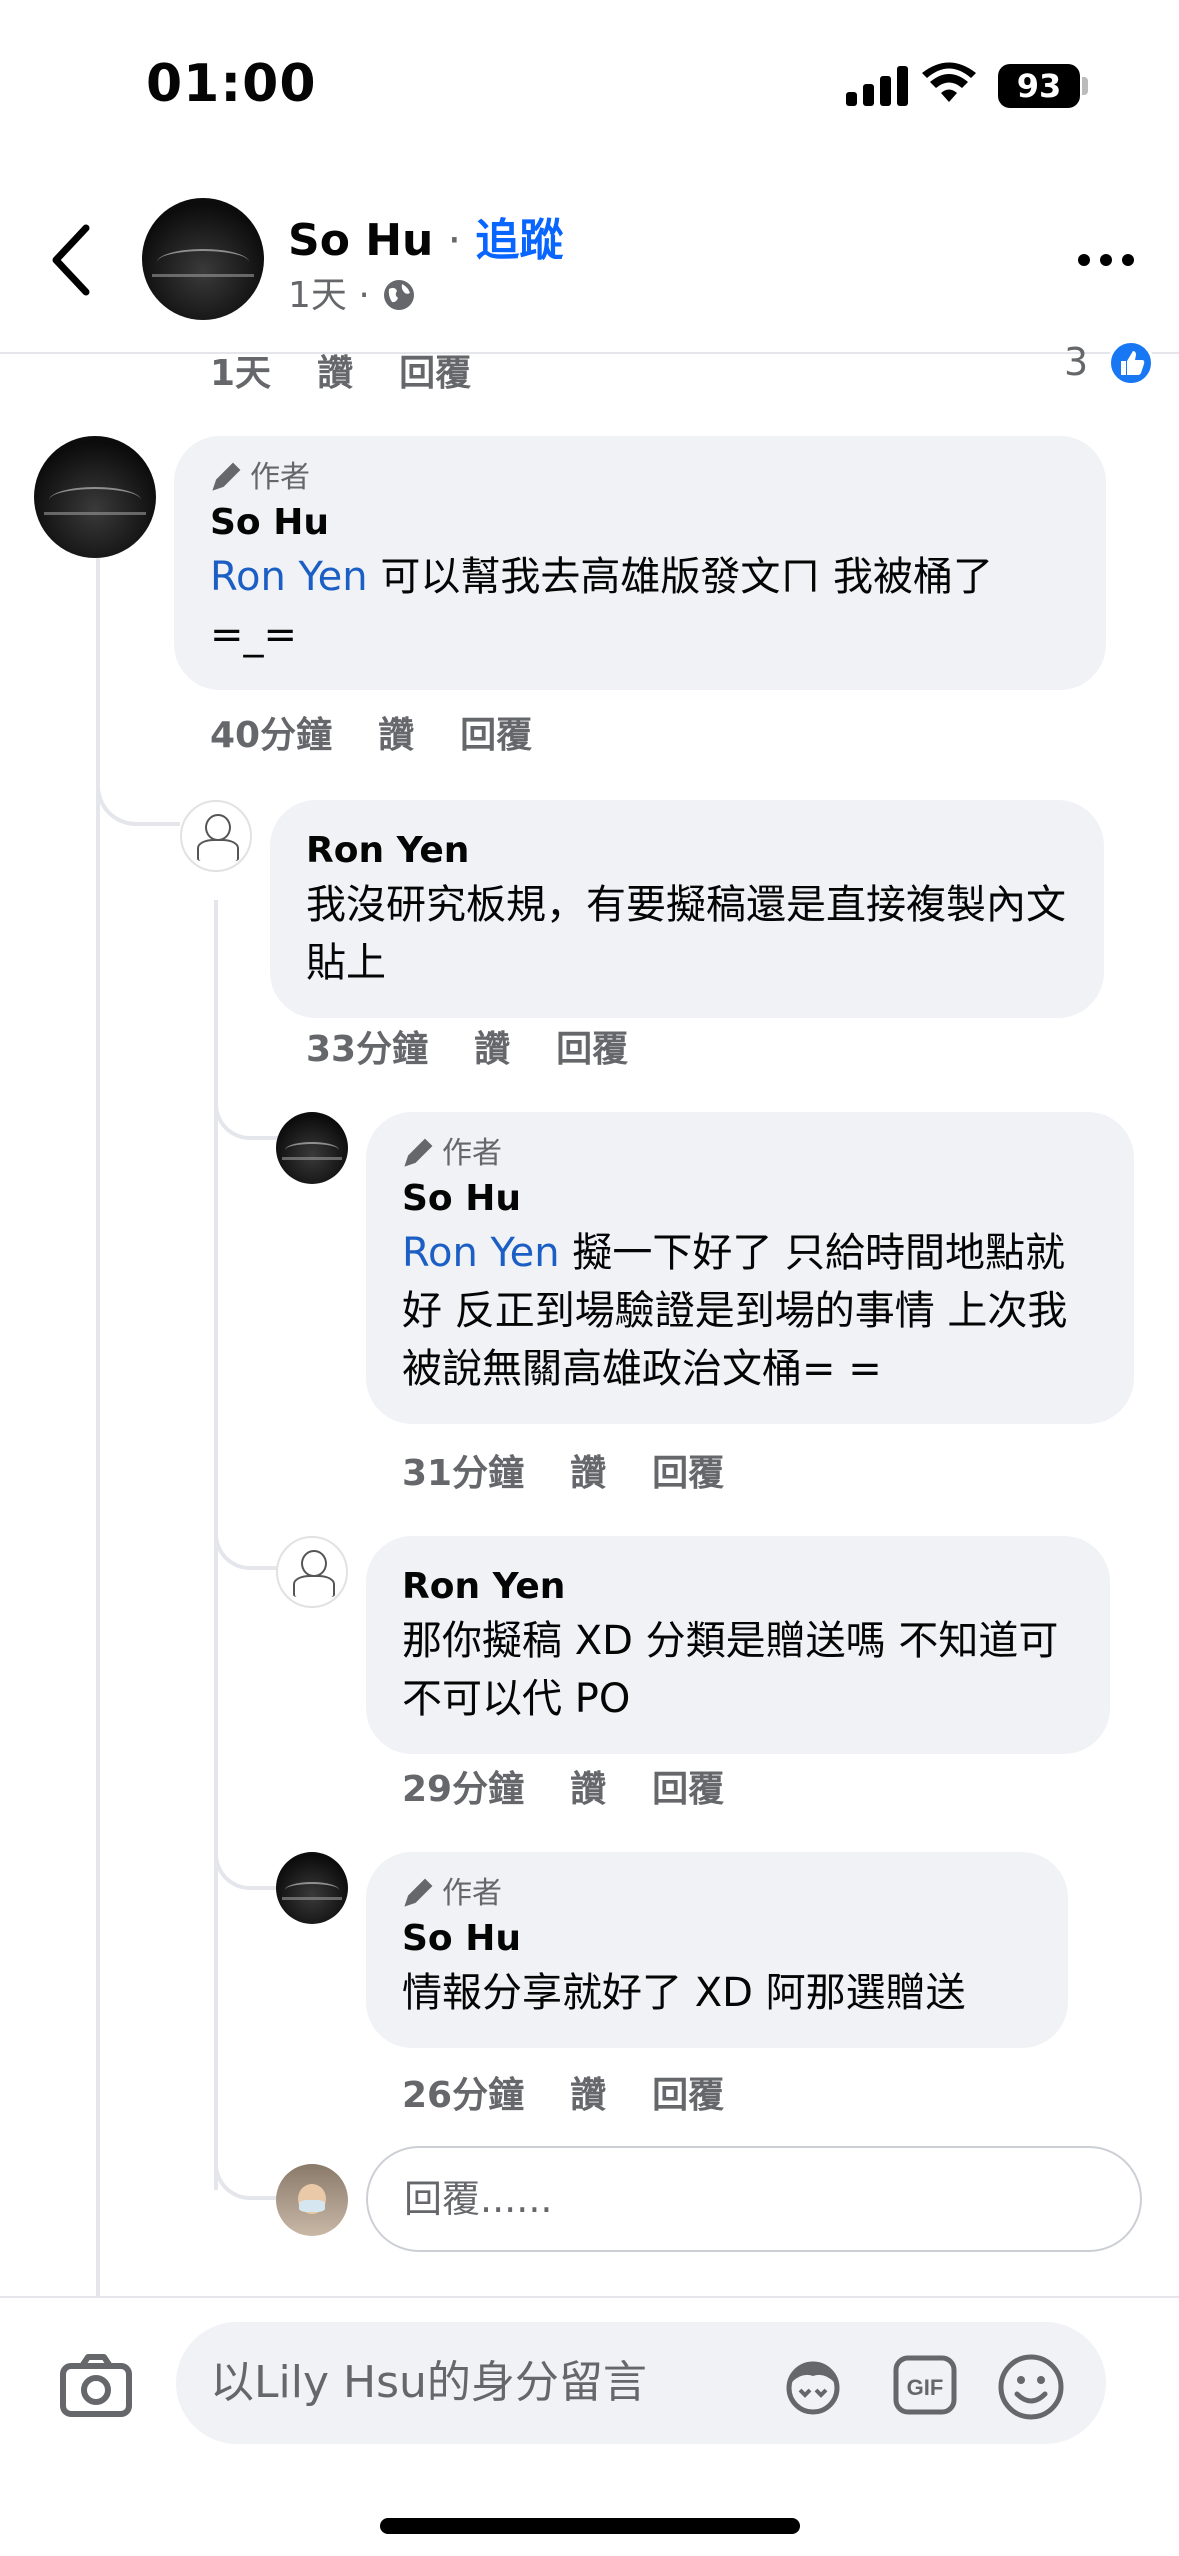 The width and height of the screenshot is (1179, 2556). Describe the element at coordinates (925, 2387) in the screenshot. I see `gif-label: GIF` at that location.